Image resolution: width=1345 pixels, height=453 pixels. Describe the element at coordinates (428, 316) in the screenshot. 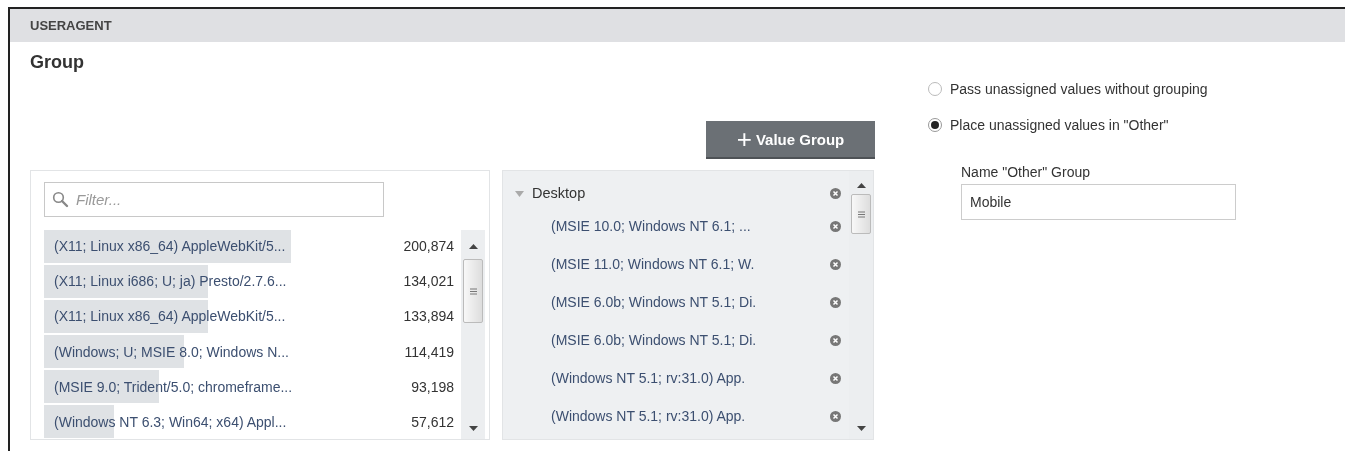

I see `value-count: 133,894` at that location.